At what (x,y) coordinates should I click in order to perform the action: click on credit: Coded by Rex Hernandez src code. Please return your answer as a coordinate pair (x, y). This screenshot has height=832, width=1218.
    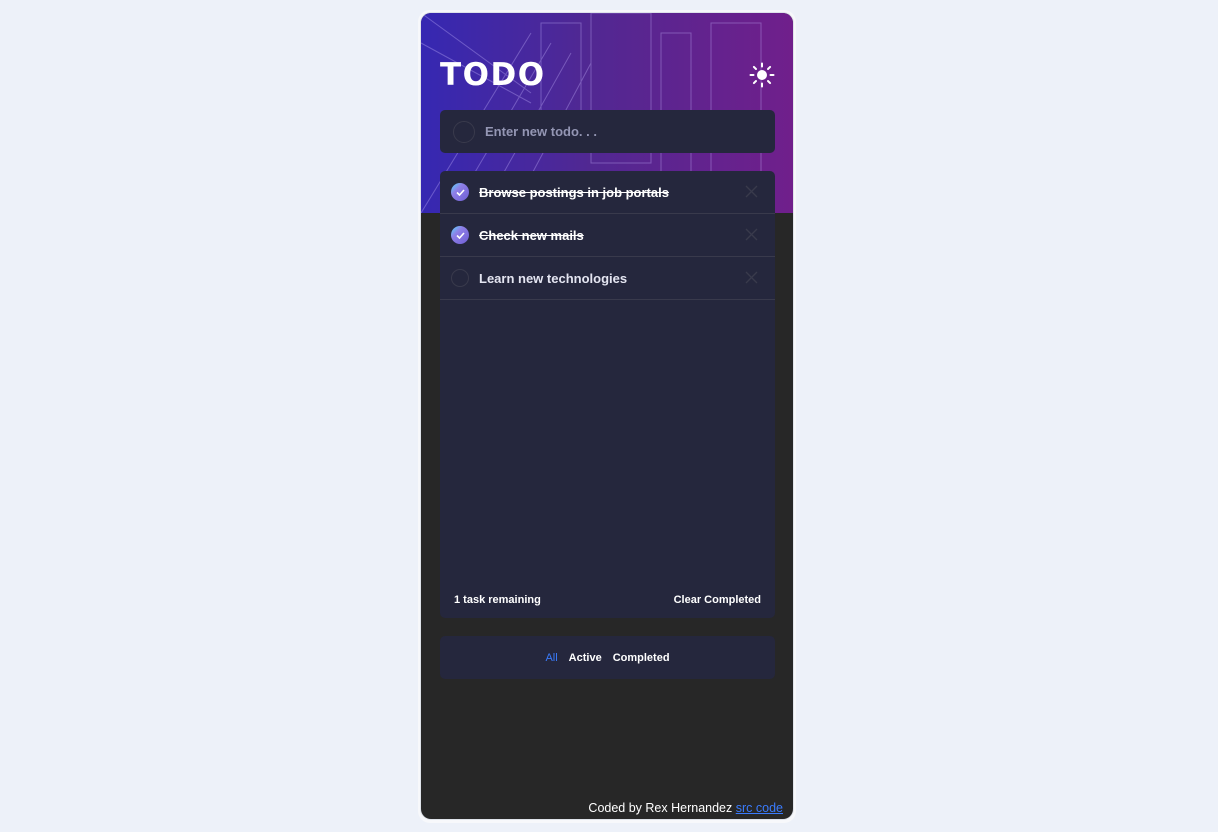
    Looking at the image, I should click on (685, 808).